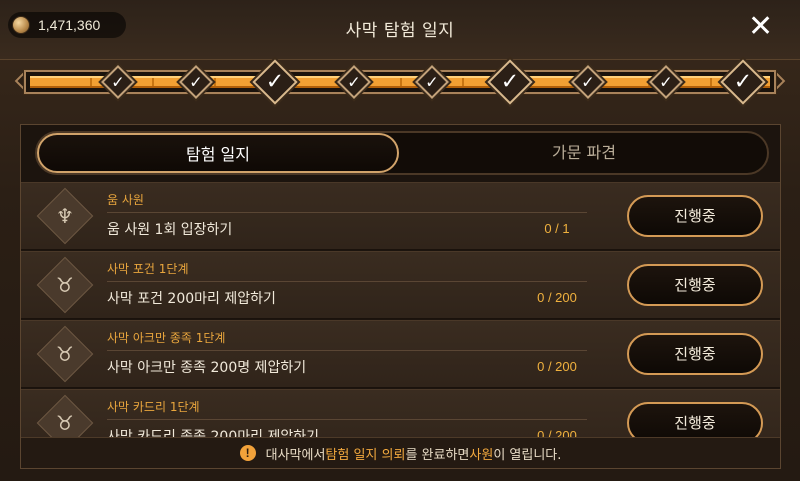 This screenshot has height=481, width=800. I want to click on quest-category: 사막 카드리 1단계, so click(153, 407).